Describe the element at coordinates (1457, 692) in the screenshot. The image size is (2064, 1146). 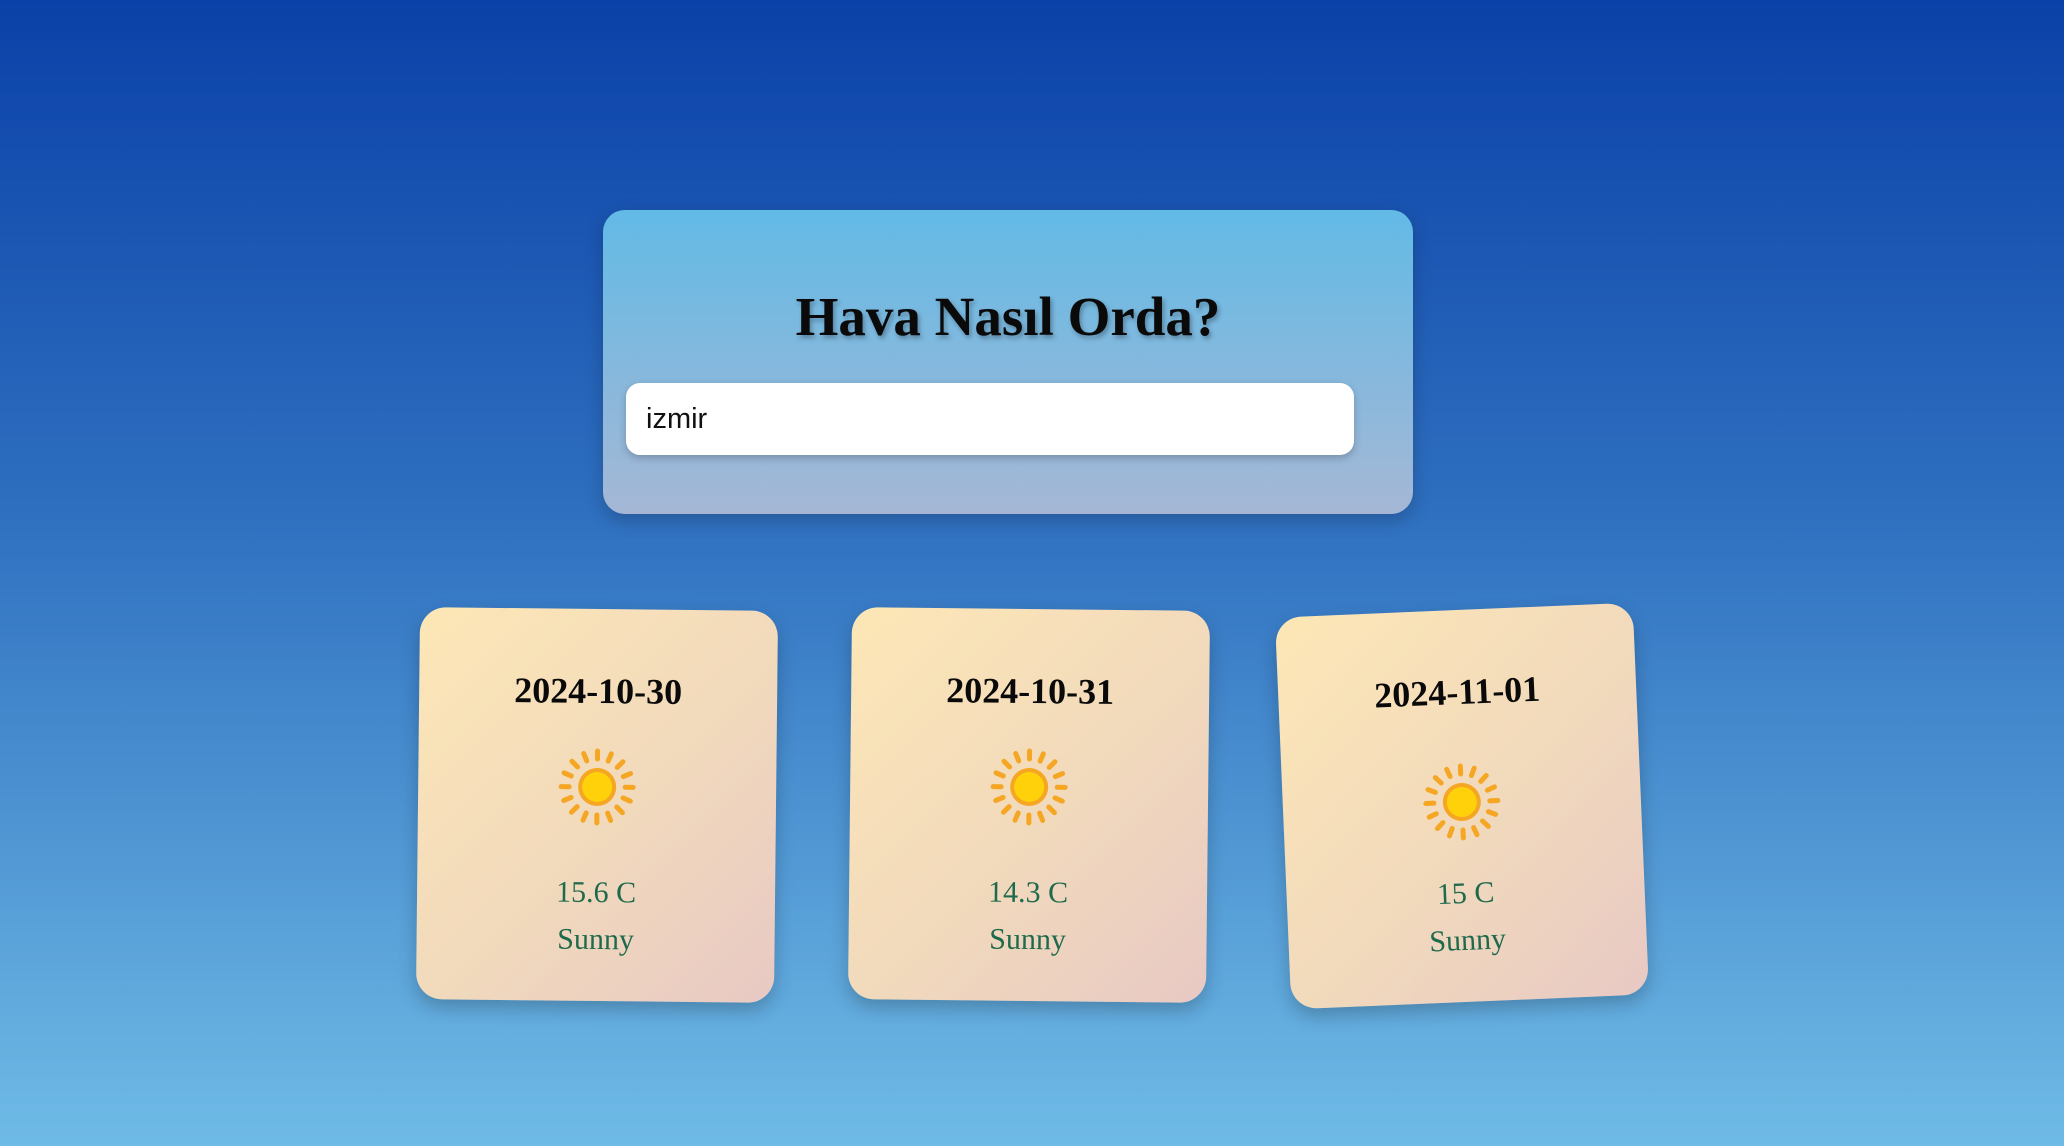
I see `forecast-date: 2024-11-01` at that location.